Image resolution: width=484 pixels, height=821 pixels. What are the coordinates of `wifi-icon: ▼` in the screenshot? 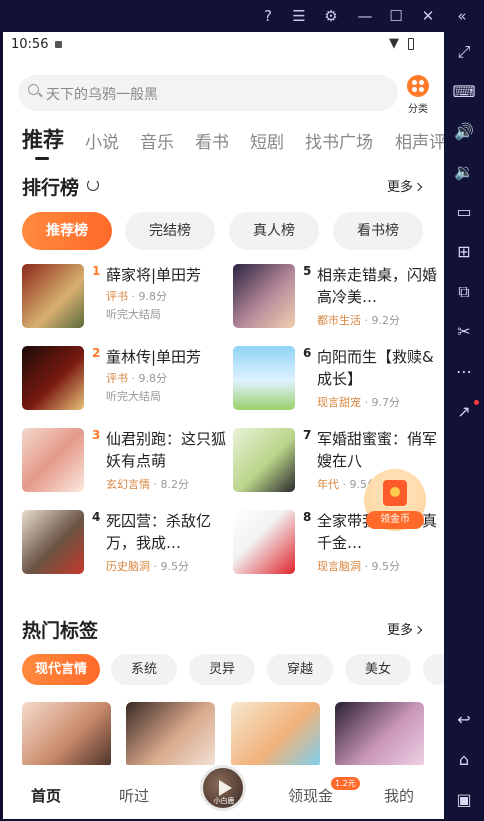 It's located at (394, 43).